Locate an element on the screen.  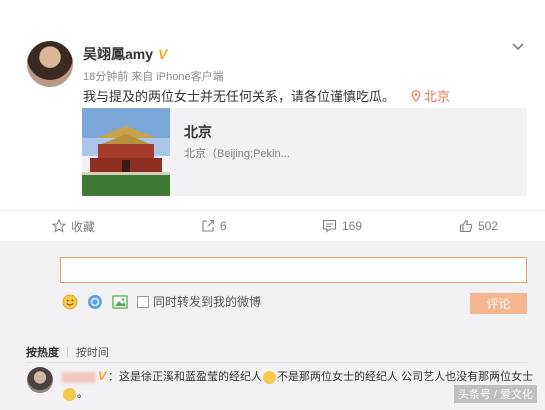
action-bar: 收藏 6 169 502 is located at coordinates (272, 225).